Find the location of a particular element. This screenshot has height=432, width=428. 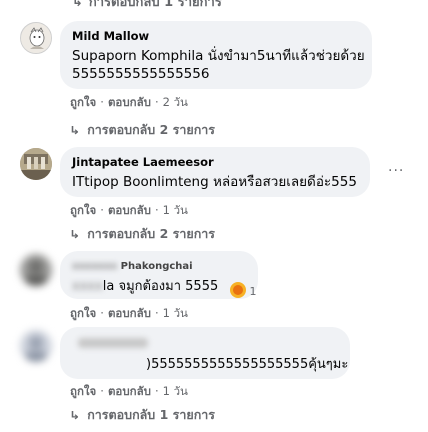

cartoon-avatar-icon is located at coordinates (36, 38).